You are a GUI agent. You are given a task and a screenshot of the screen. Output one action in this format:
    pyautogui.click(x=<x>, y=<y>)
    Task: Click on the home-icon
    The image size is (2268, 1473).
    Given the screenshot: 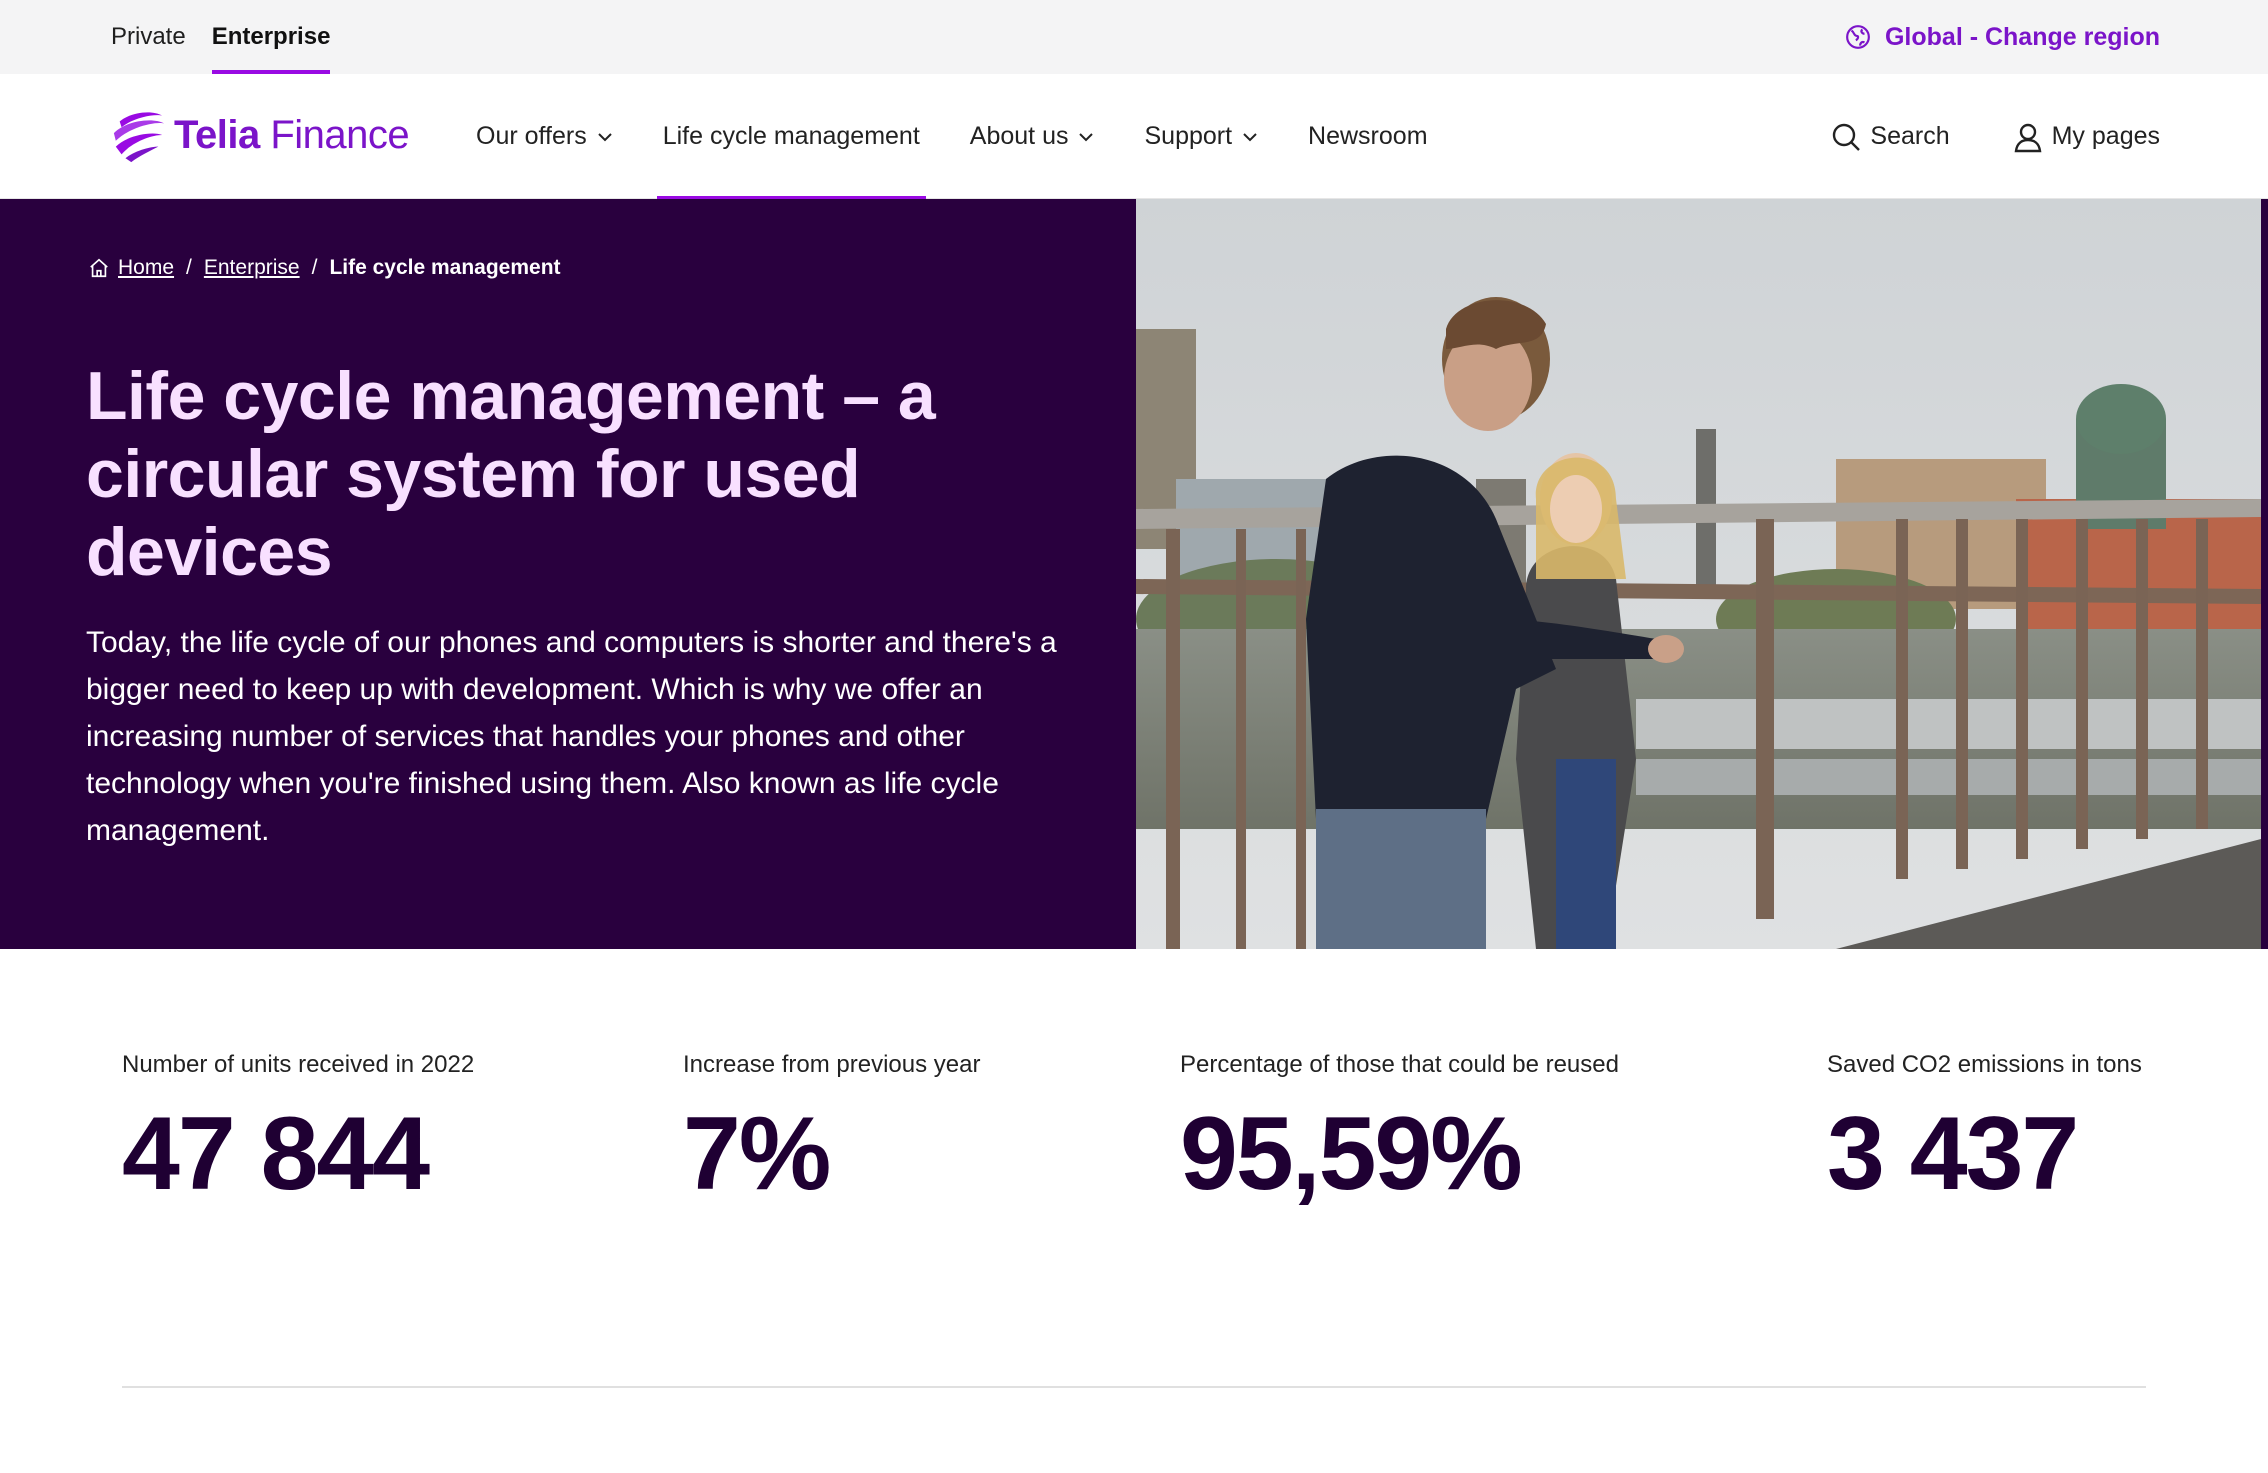 What is the action you would take?
    pyautogui.click(x=99, y=268)
    